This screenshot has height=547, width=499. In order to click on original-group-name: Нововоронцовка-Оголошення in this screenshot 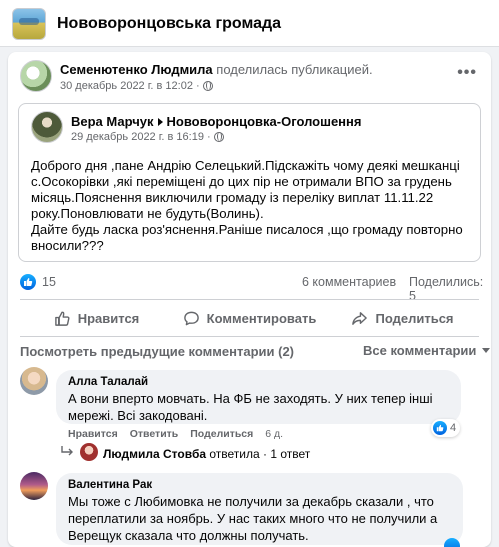, I will do `click(264, 121)`.